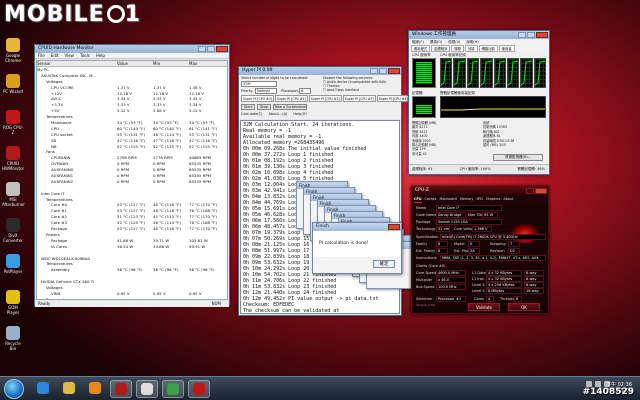  I want to click on cpuz-titlebar: CPU-Z, so click(480, 191).